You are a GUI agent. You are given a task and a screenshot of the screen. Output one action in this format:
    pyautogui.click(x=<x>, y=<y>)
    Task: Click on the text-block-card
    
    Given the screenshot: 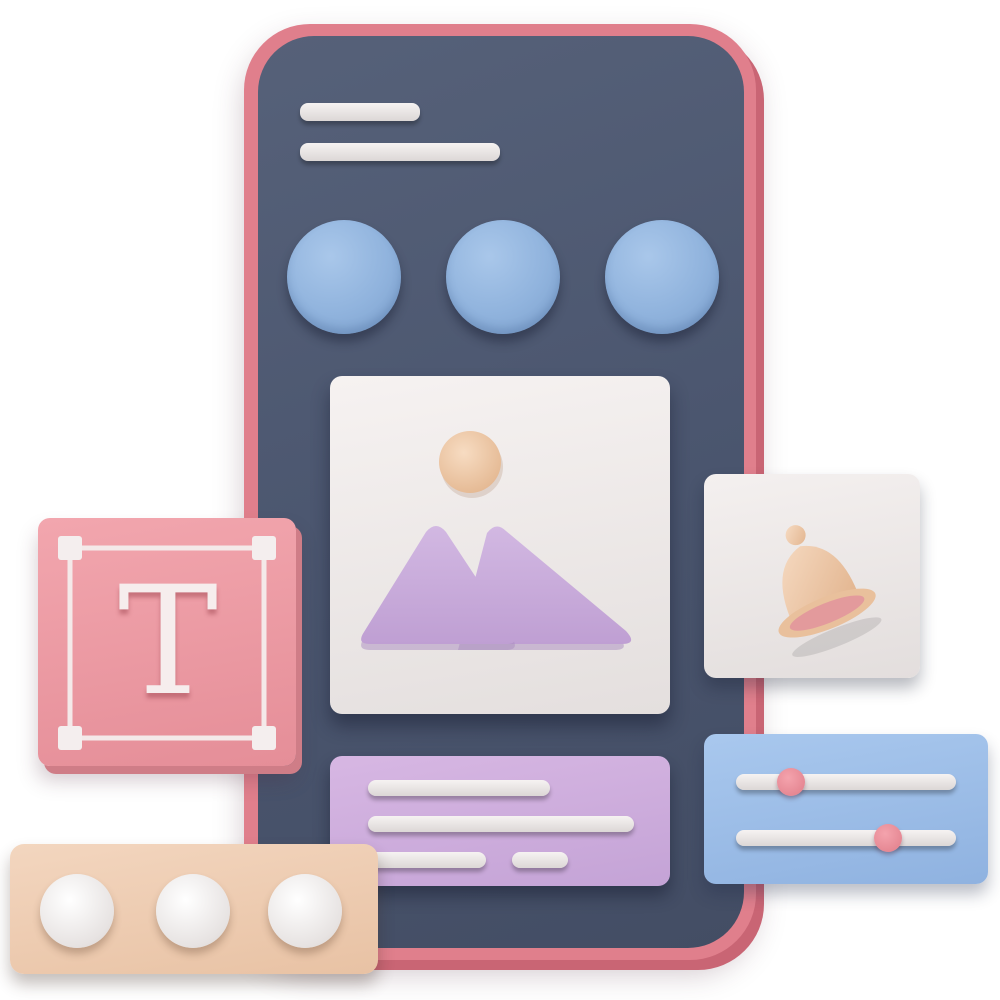 What is the action you would take?
    pyautogui.click(x=500, y=821)
    